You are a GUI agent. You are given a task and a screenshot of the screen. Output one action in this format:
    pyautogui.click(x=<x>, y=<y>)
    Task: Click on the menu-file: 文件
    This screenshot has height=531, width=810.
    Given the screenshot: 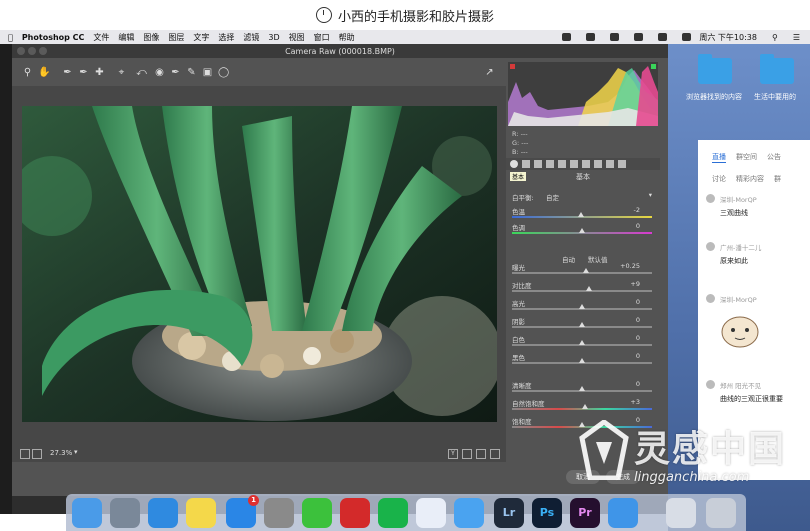 What is the action you would take?
    pyautogui.click(x=101, y=37)
    